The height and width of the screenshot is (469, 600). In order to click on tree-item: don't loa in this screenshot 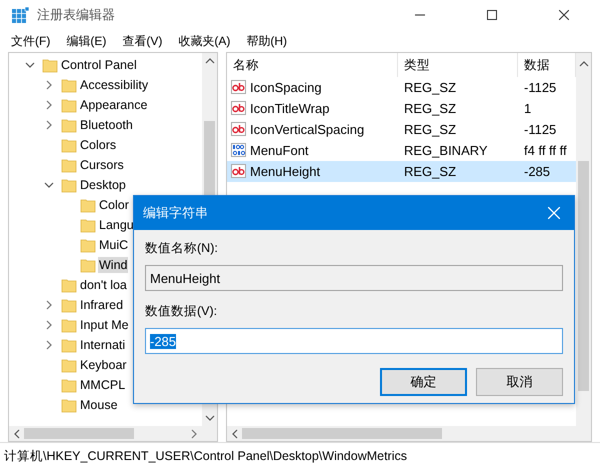, I will do `click(103, 285)`.